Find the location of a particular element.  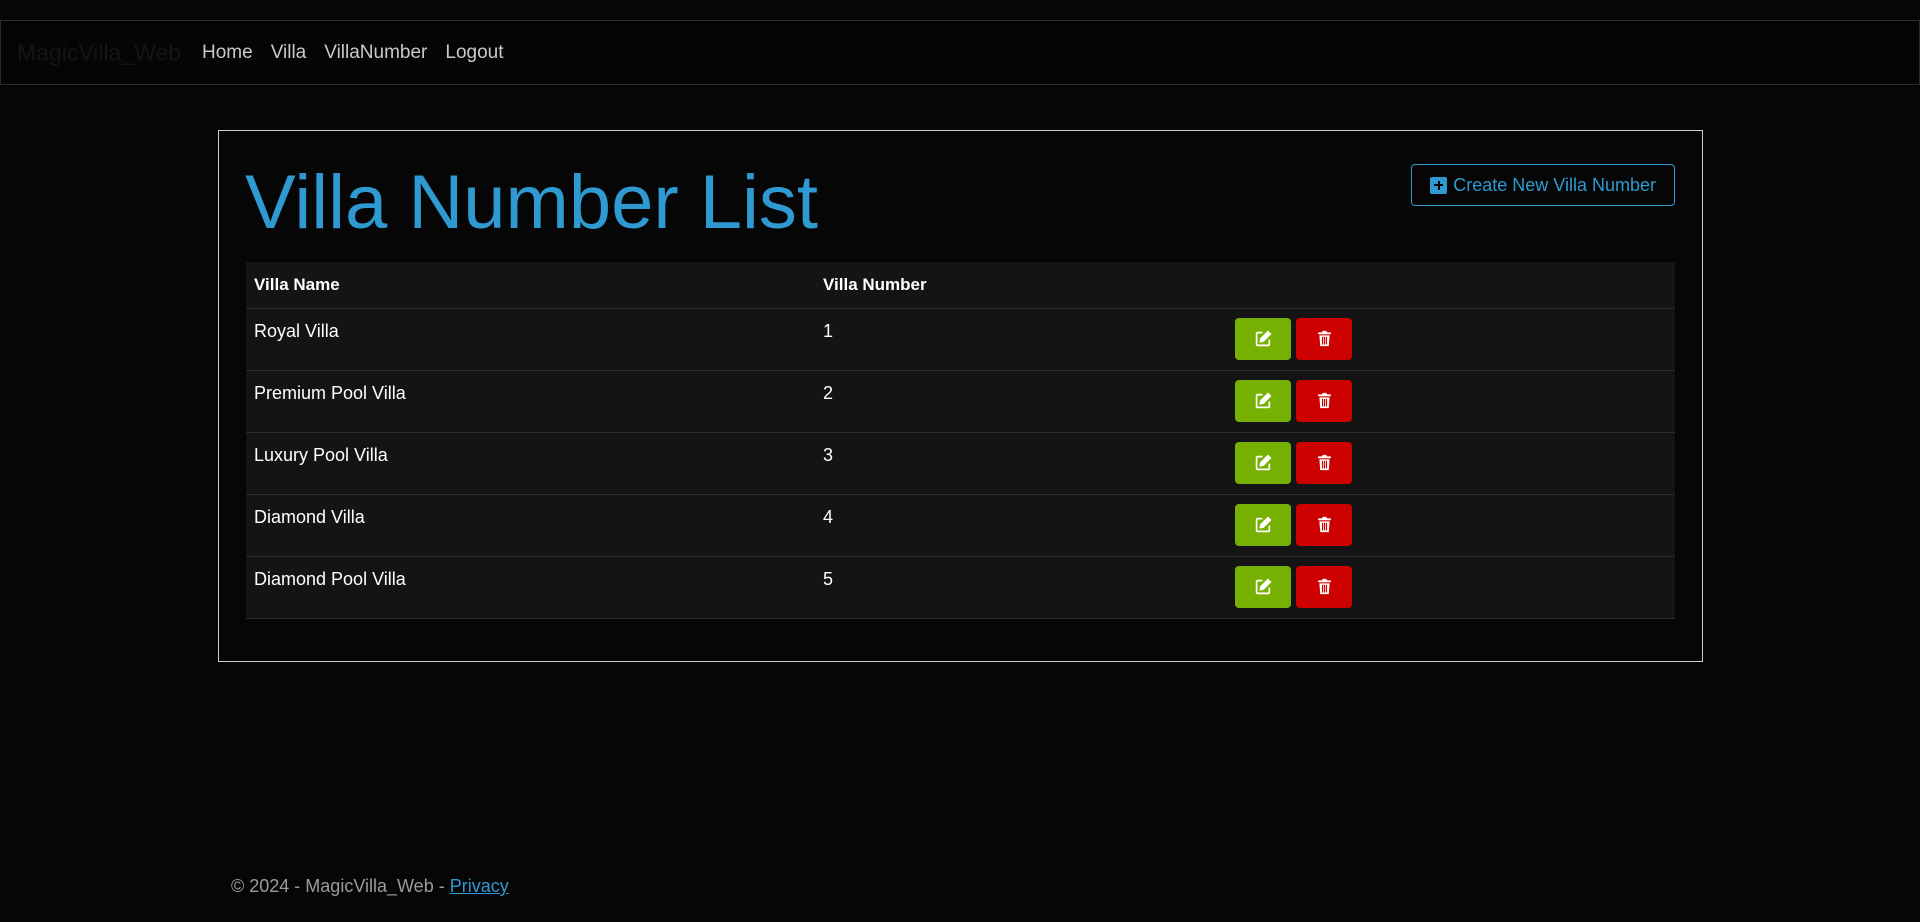

nav-link-home: Home is located at coordinates (227, 53).